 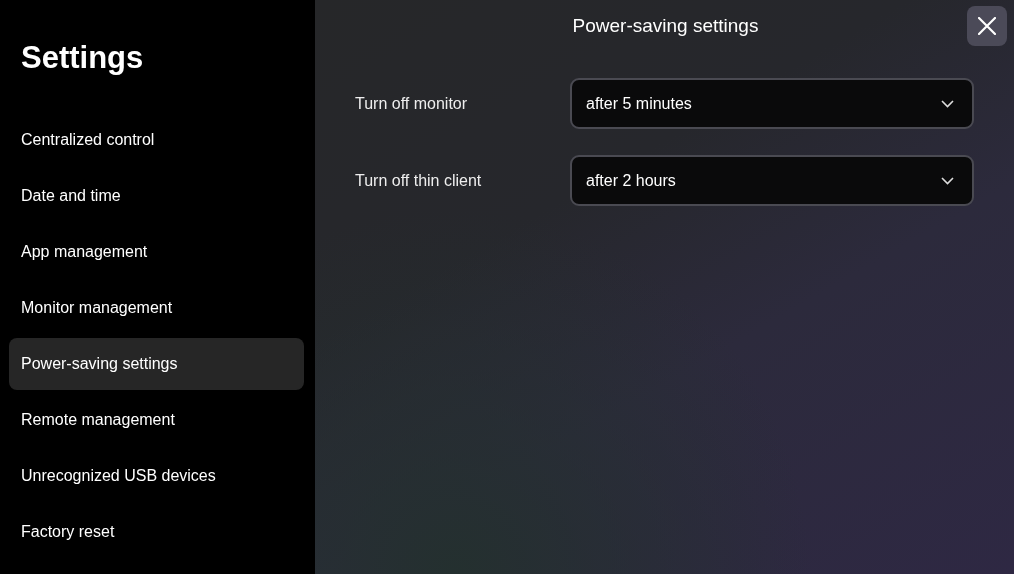 I want to click on sidebar-item: Power-saving settings, so click(x=156, y=364).